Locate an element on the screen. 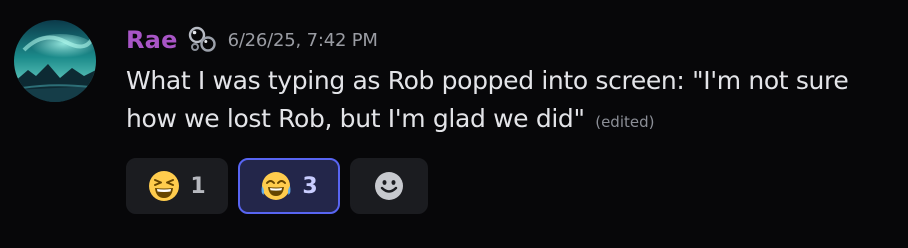 The image size is (908, 248). reaction-tears-of-joy: 3 is located at coordinates (289, 186).